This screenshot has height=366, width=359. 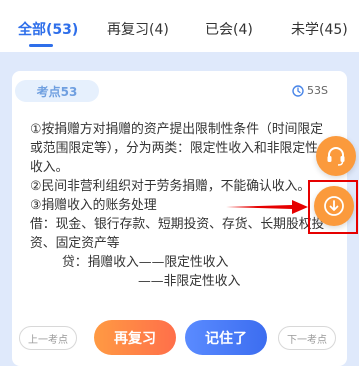 What do you see at coordinates (48, 338) in the screenshot?
I see `previous-point-button: 上一考点` at bounding box center [48, 338].